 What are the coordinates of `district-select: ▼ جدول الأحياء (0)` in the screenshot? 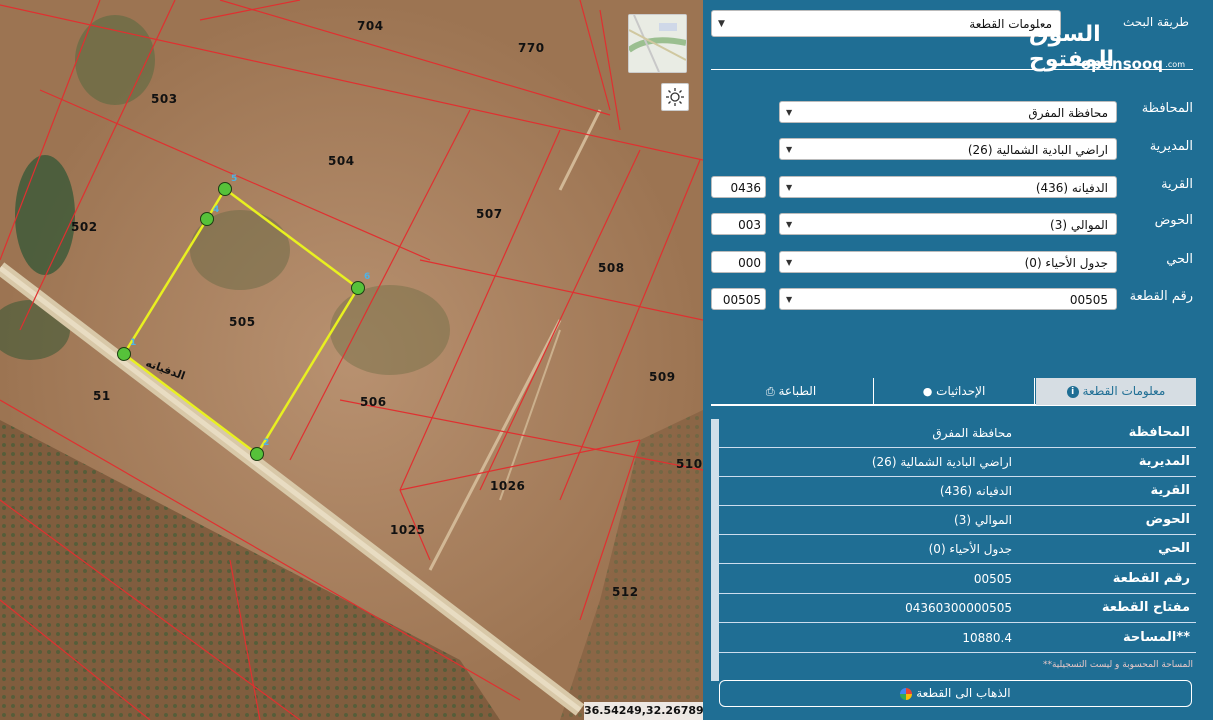 It's located at (948, 262).